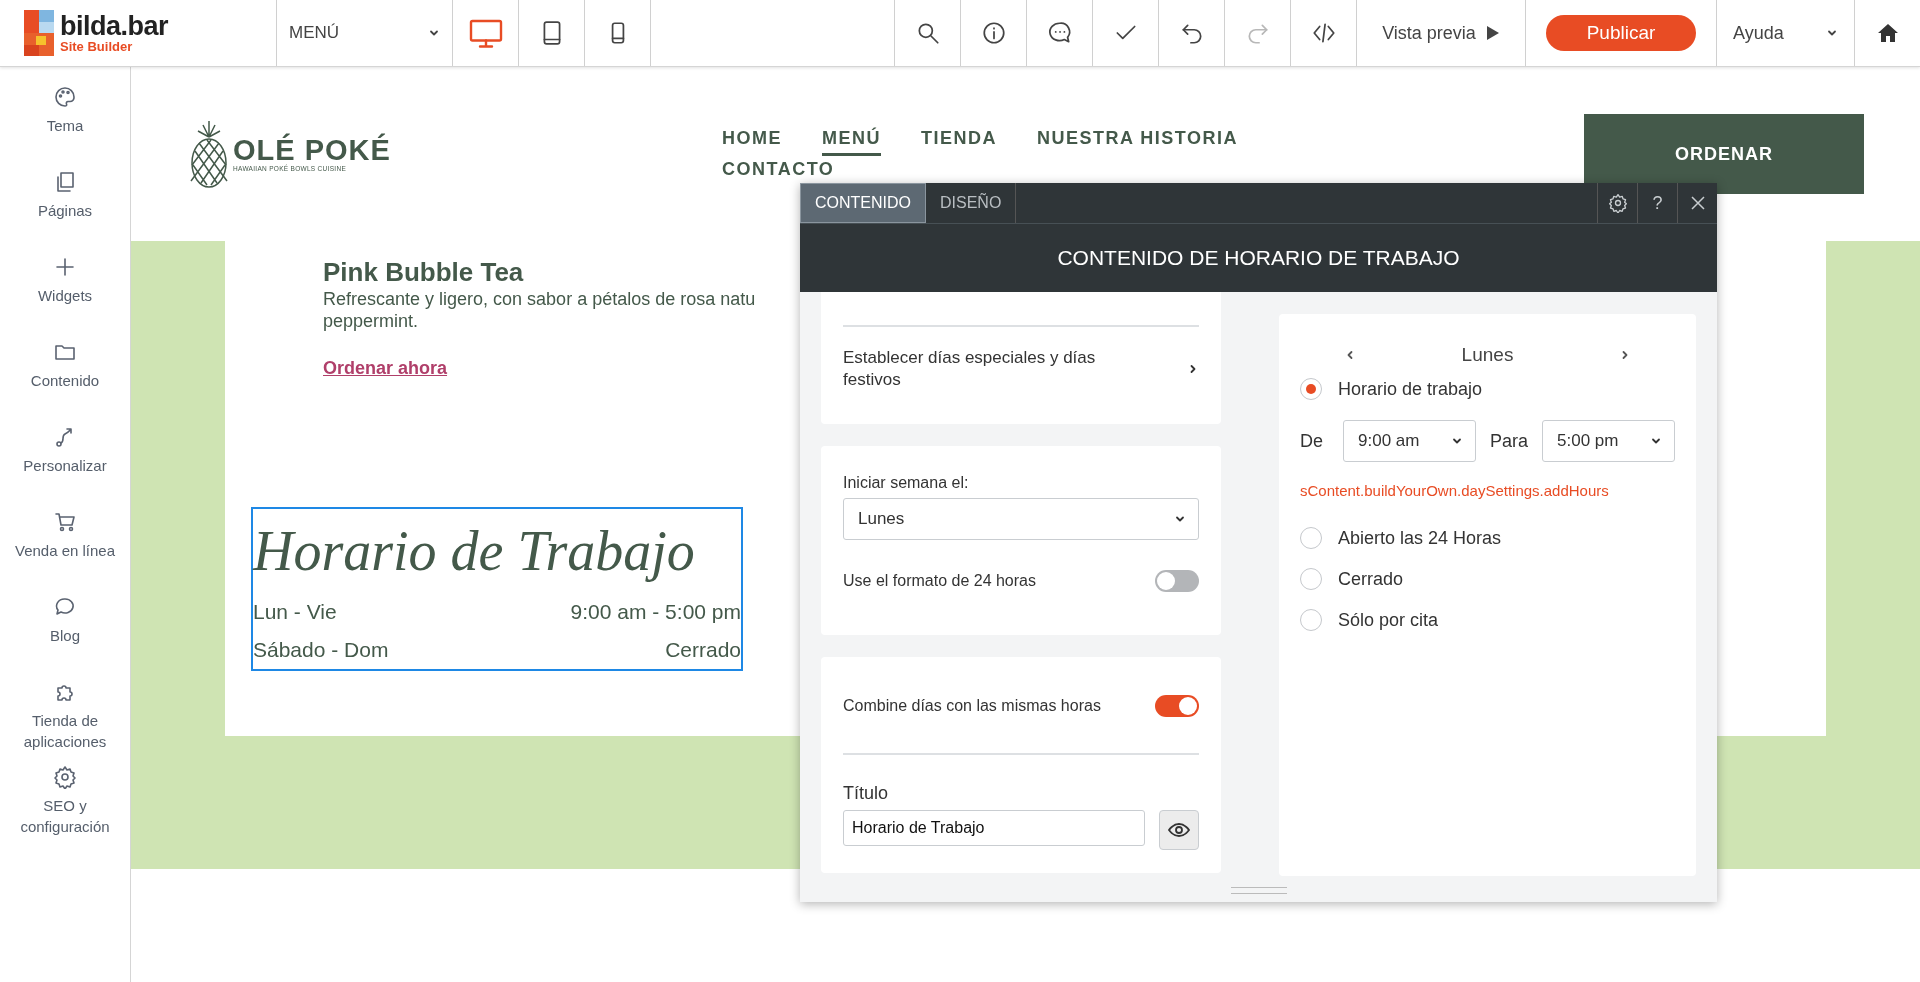 The image size is (1920, 982). I want to click on sidebar-item: Contenido, so click(65, 382).